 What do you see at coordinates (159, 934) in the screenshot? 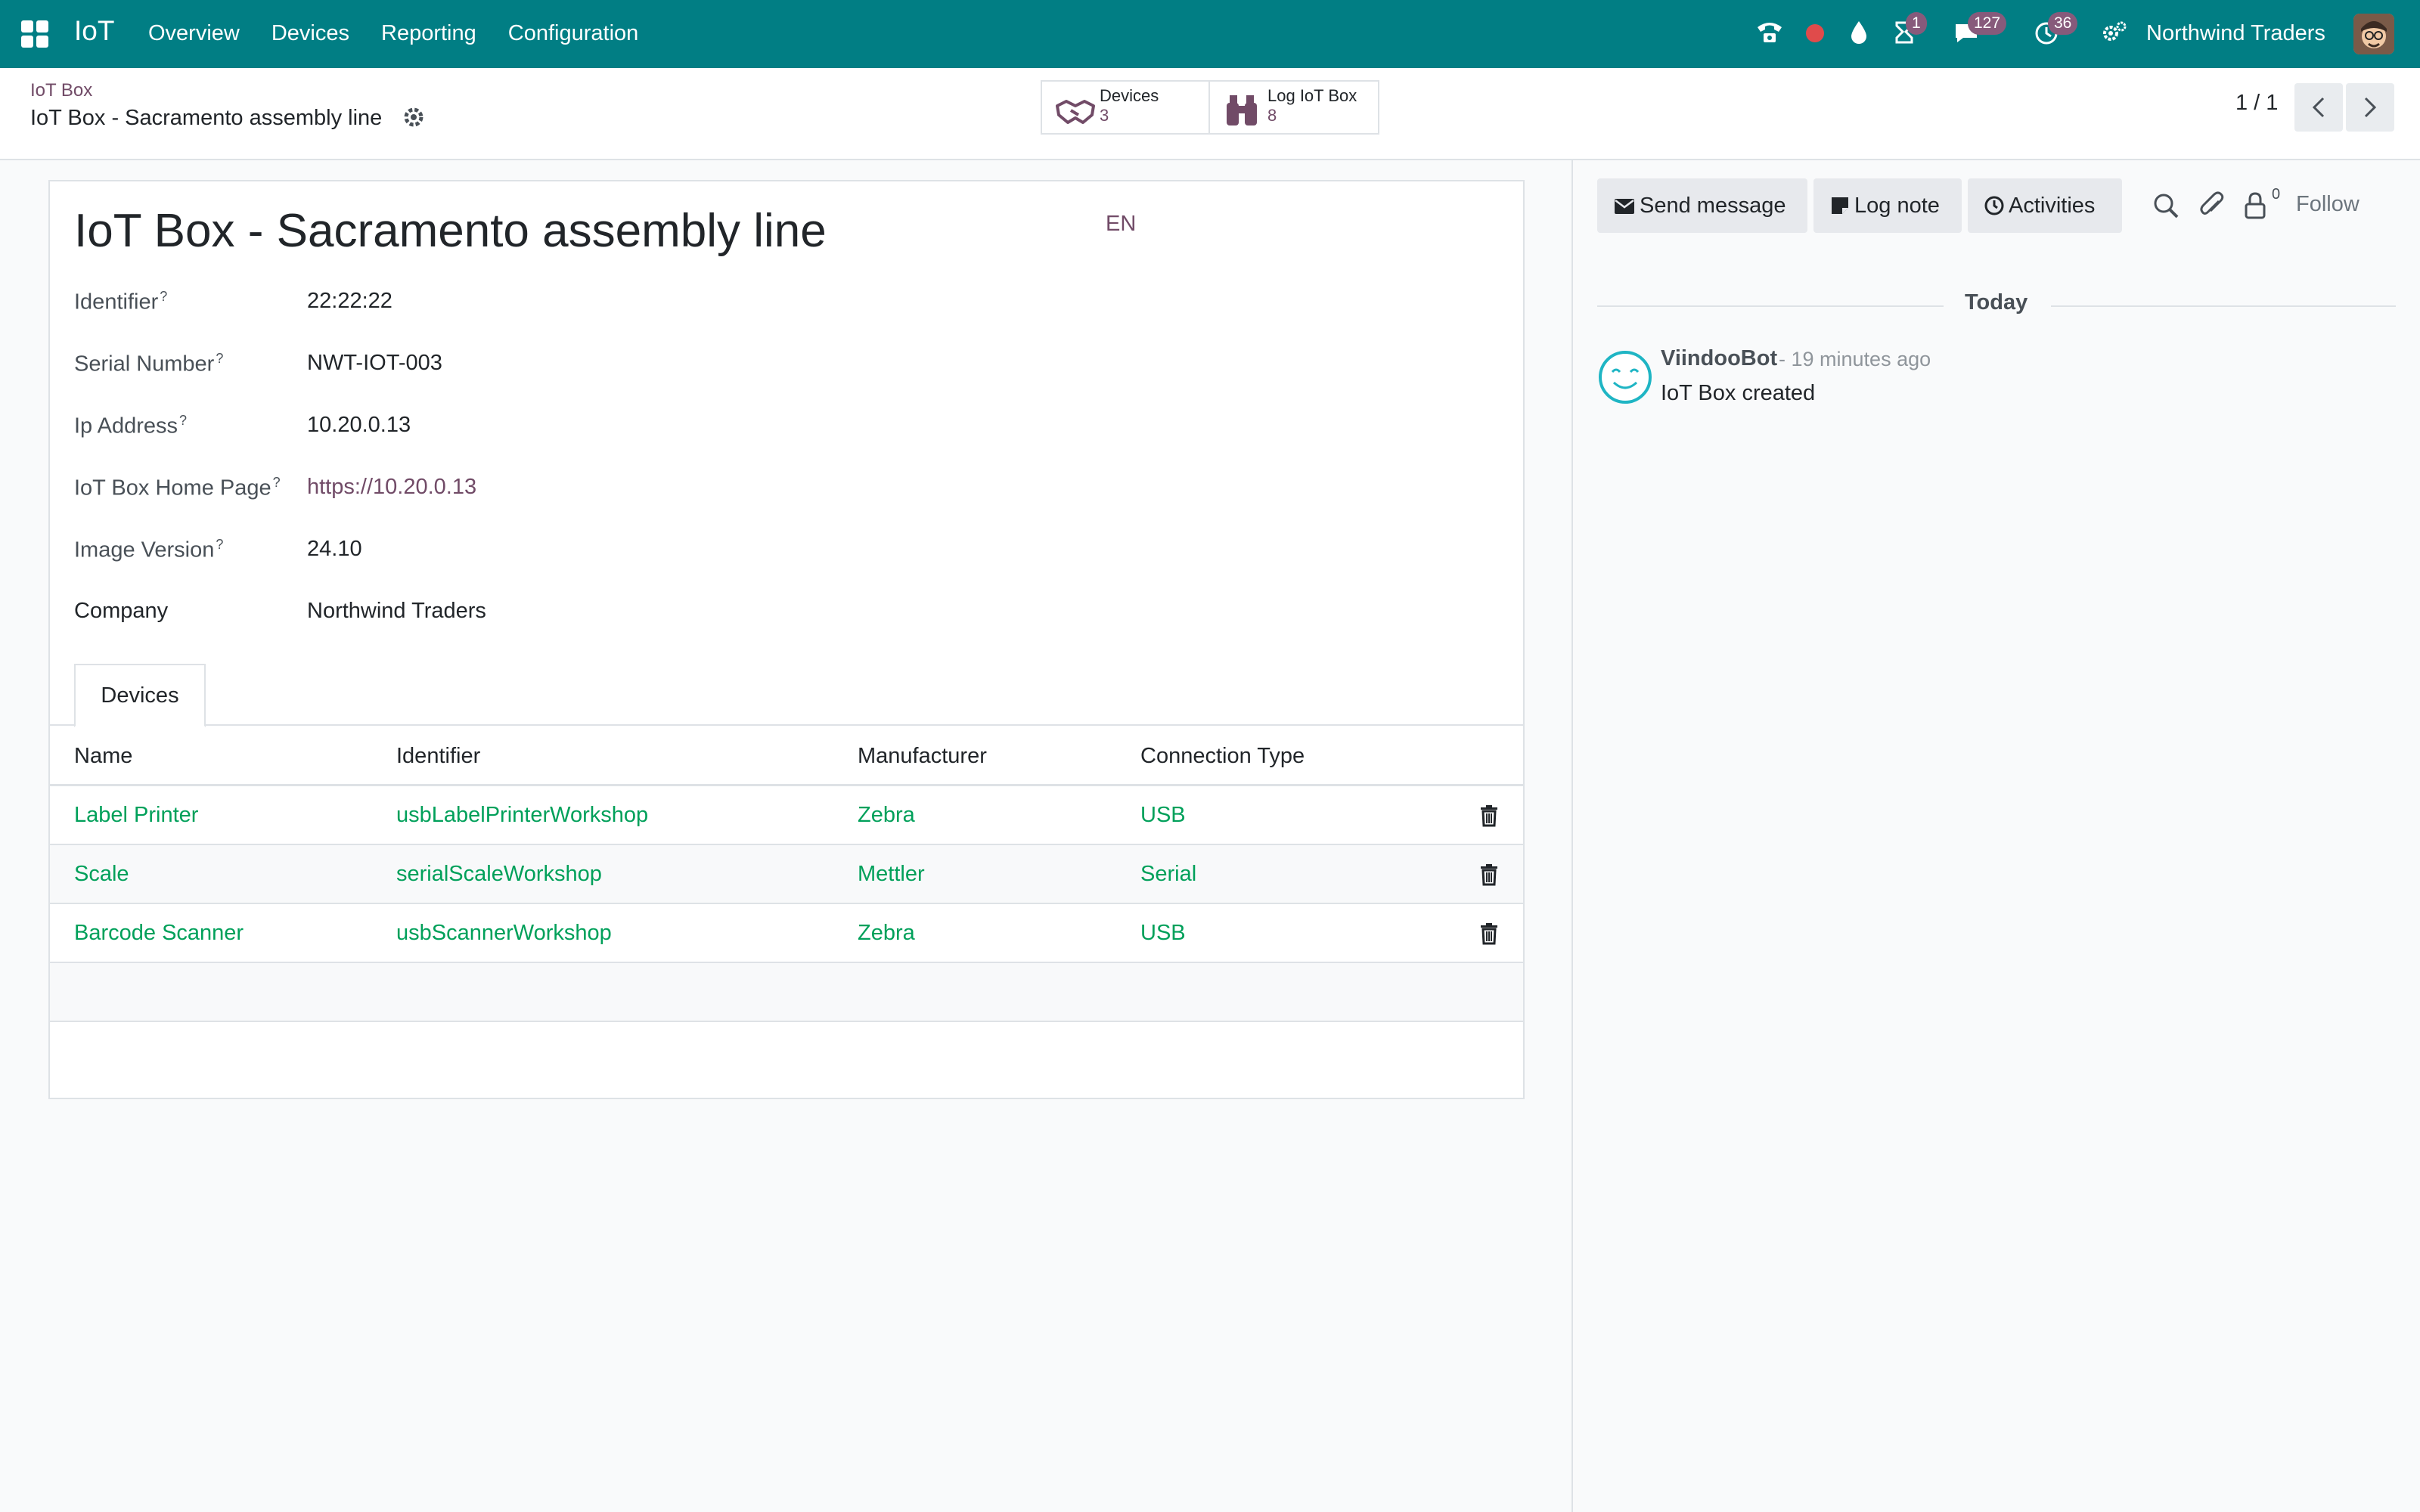
I see `device-name: Barcode Scanner` at bounding box center [159, 934].